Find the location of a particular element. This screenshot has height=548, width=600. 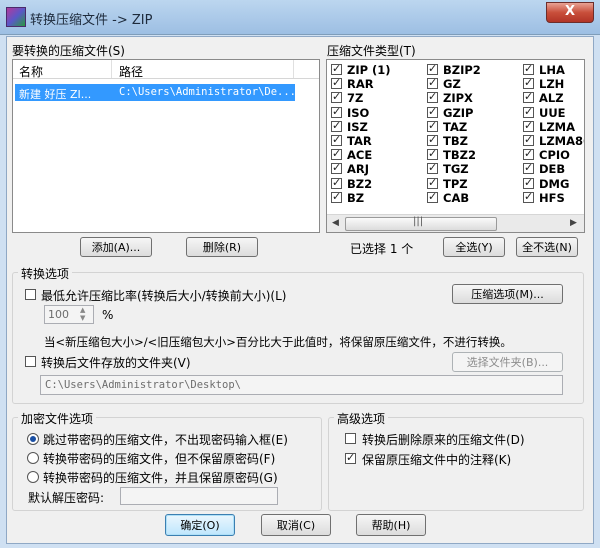

type-label: LHA is located at coordinates (552, 70).